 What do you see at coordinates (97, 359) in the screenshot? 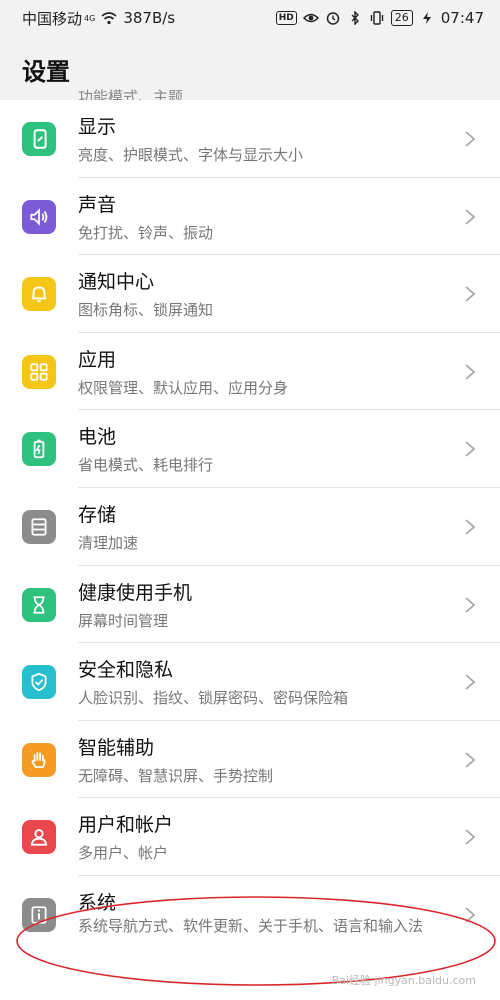
I see `settings-item-title: 应用` at bounding box center [97, 359].